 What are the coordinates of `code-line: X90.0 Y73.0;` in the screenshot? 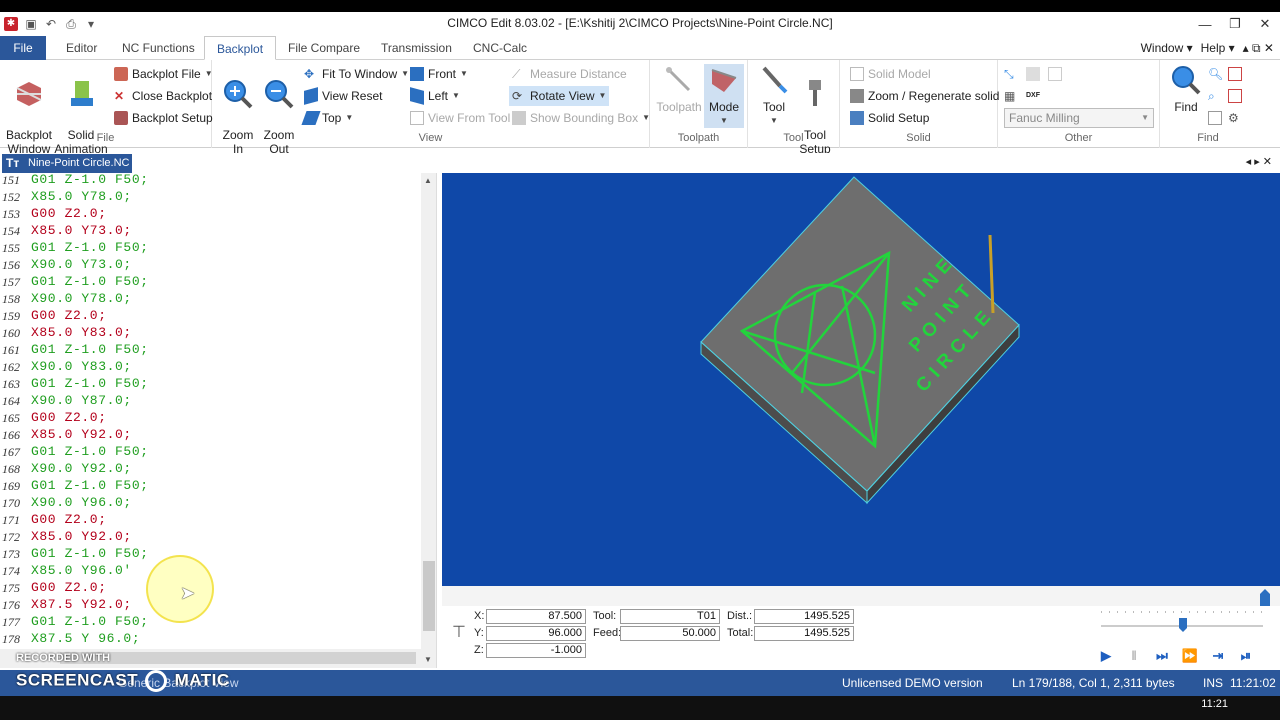 It's located at (81, 264).